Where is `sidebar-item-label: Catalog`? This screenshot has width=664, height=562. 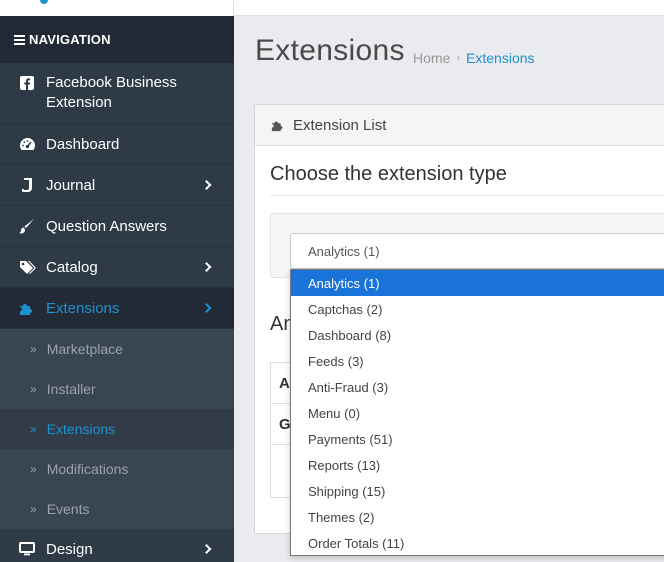
sidebar-item-label: Catalog is located at coordinates (72, 267).